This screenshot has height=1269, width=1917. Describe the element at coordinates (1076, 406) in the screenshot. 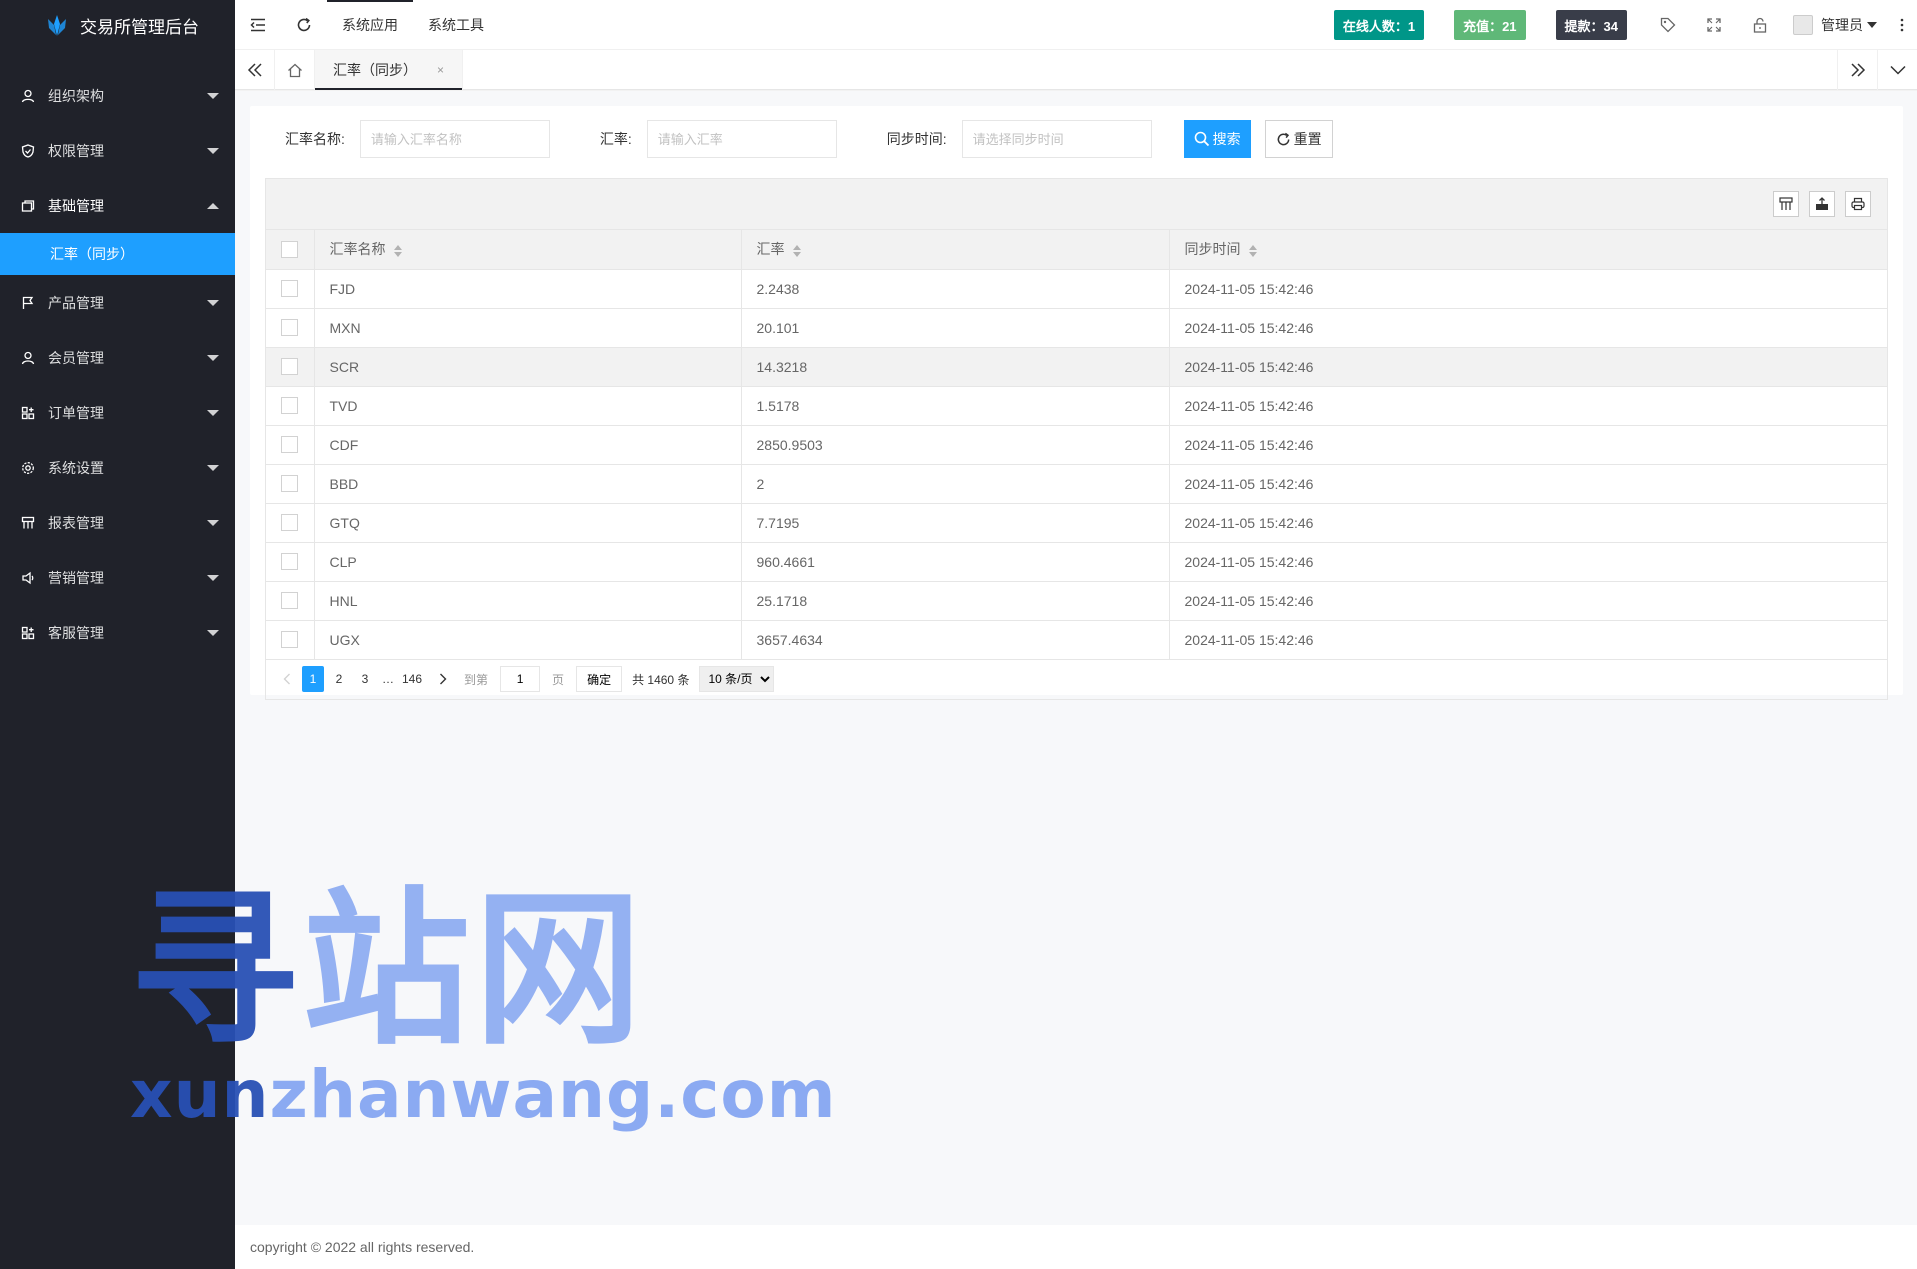

I see `table-row: TVD 1.5178 2024-11-05 15:42:46` at that location.